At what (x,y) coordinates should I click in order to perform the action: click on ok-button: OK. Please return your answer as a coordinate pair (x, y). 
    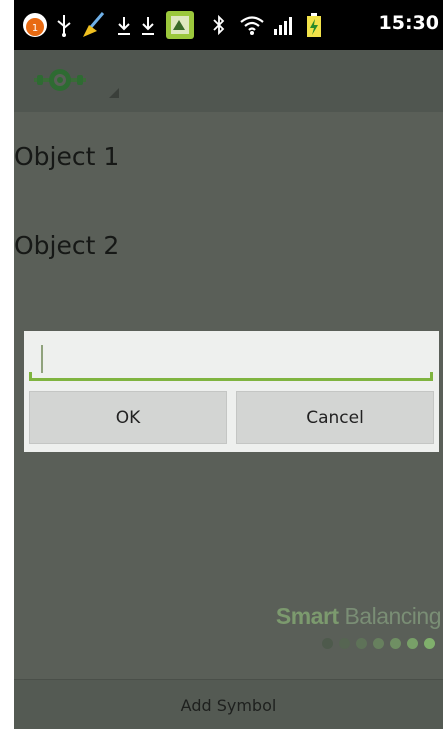
    Looking at the image, I should click on (128, 417).